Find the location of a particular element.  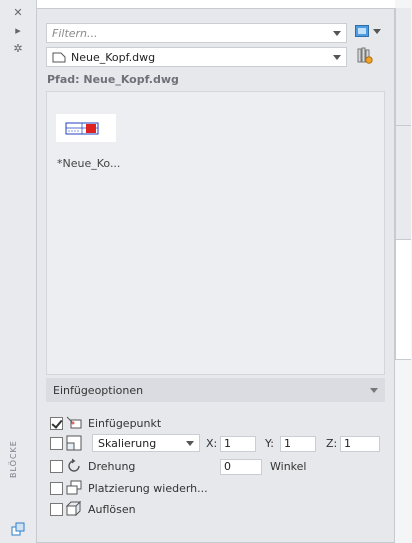

autohide-icon: ▸ is located at coordinates (18, 31).